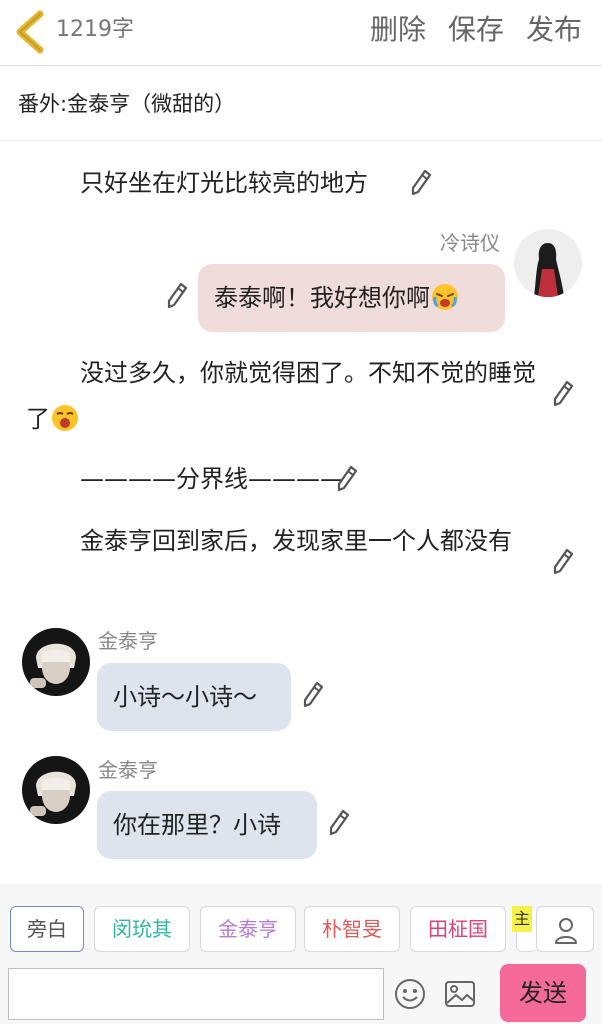 This screenshot has height=1024, width=602. Describe the element at coordinates (286, 479) in the screenshot. I see `narration-paragraph: ————分界线————` at that location.